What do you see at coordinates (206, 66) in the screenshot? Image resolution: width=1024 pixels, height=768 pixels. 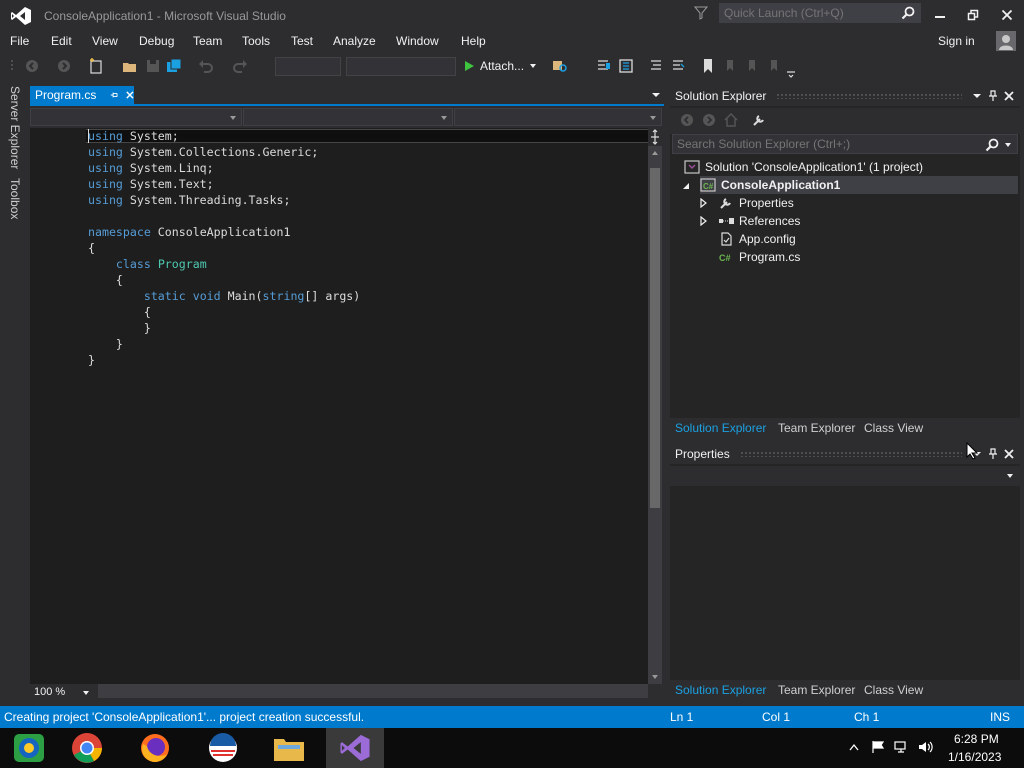 I see `undo-icon` at bounding box center [206, 66].